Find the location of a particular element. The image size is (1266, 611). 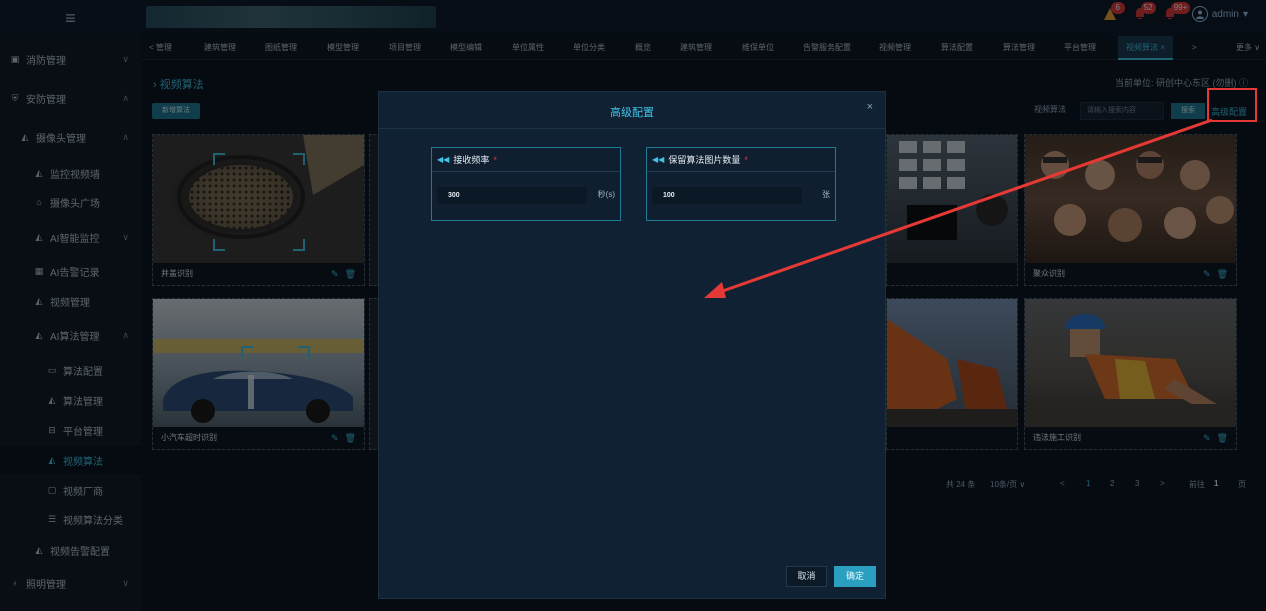

field-unit: 张 is located at coordinates (826, 194).